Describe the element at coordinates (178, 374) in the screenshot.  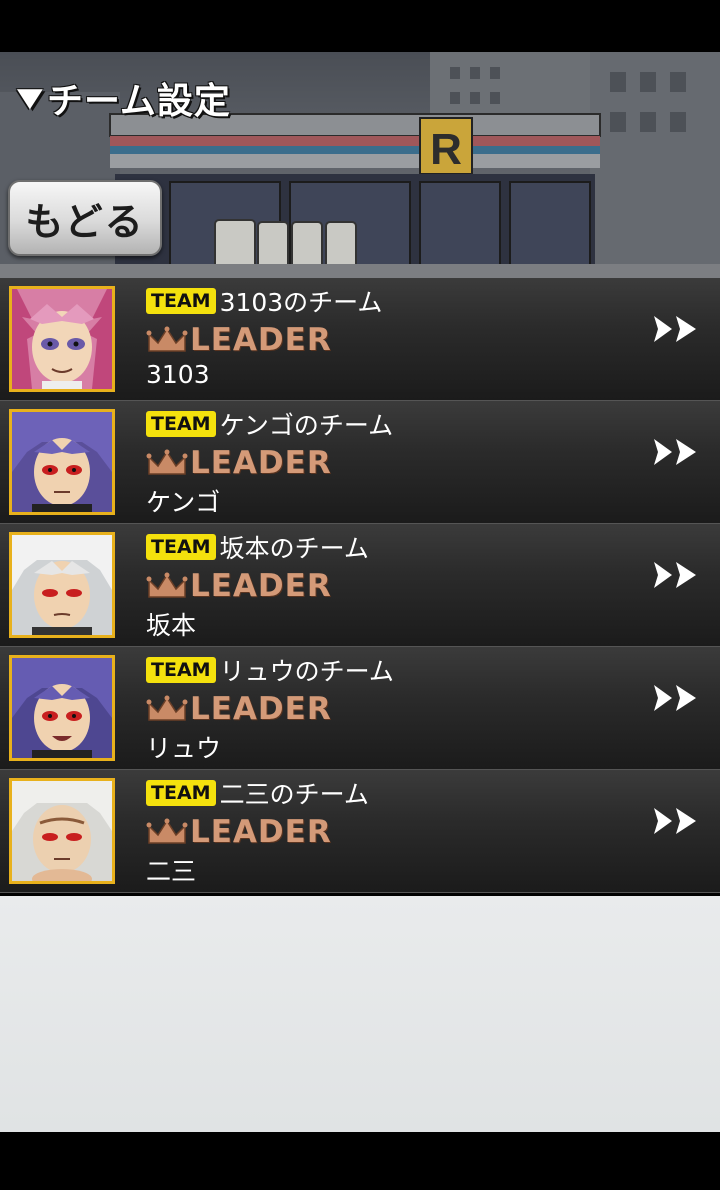
I see `leader-name: 3103` at that location.